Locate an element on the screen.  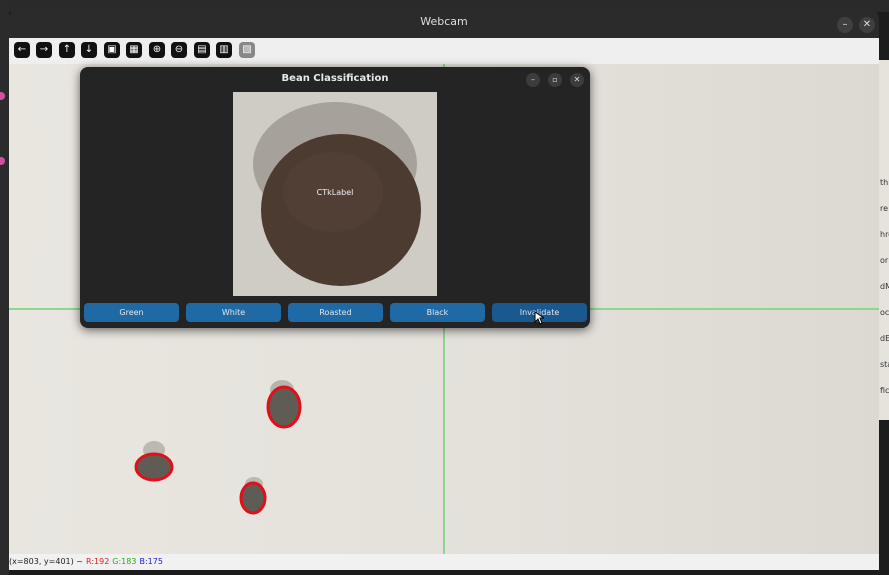
properties-icon: ▧ is located at coordinates (247, 50).